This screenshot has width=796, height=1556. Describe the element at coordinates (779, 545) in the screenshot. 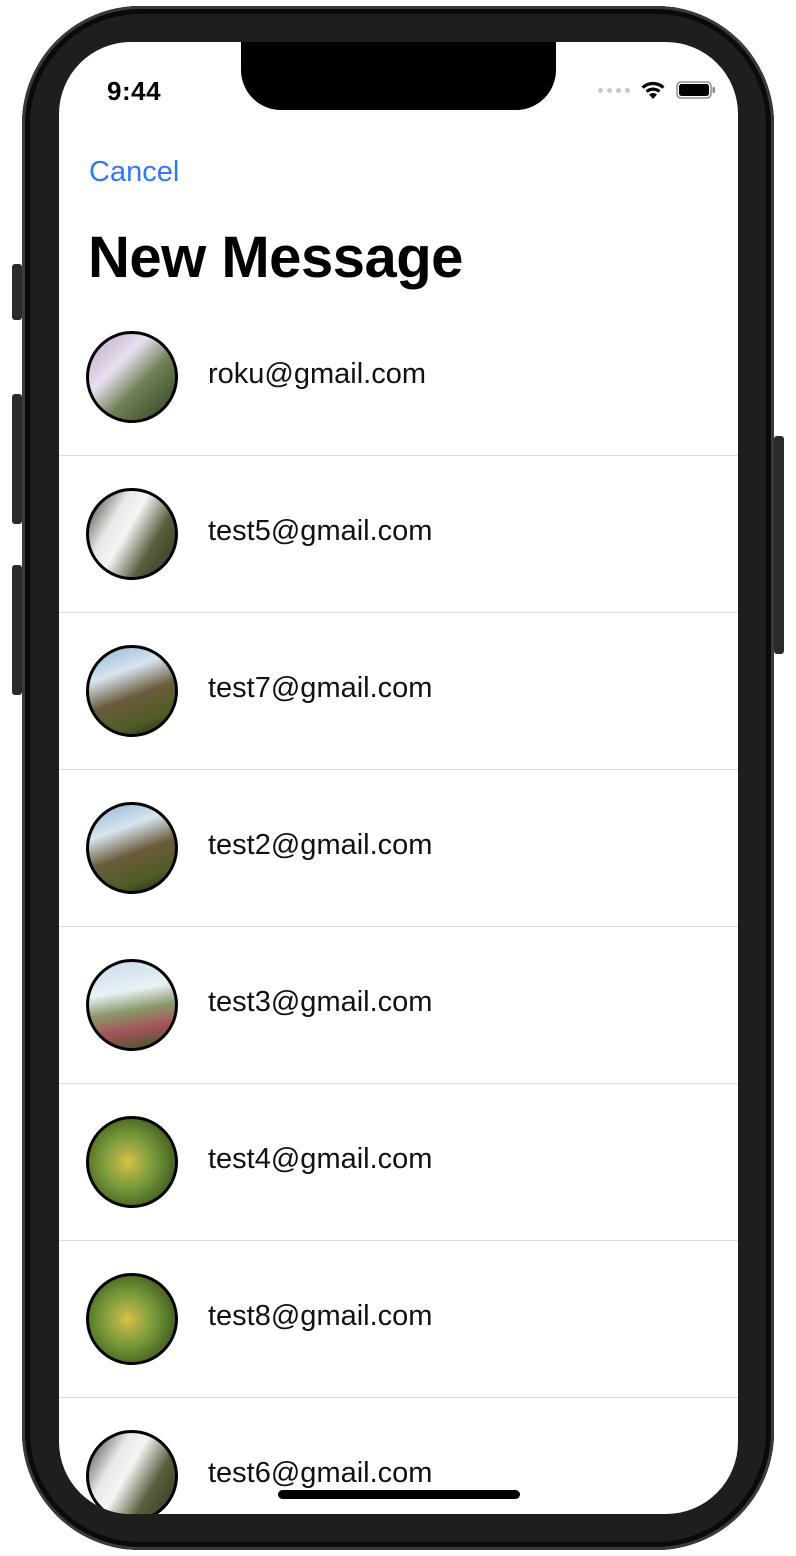

I see `power-button` at that location.